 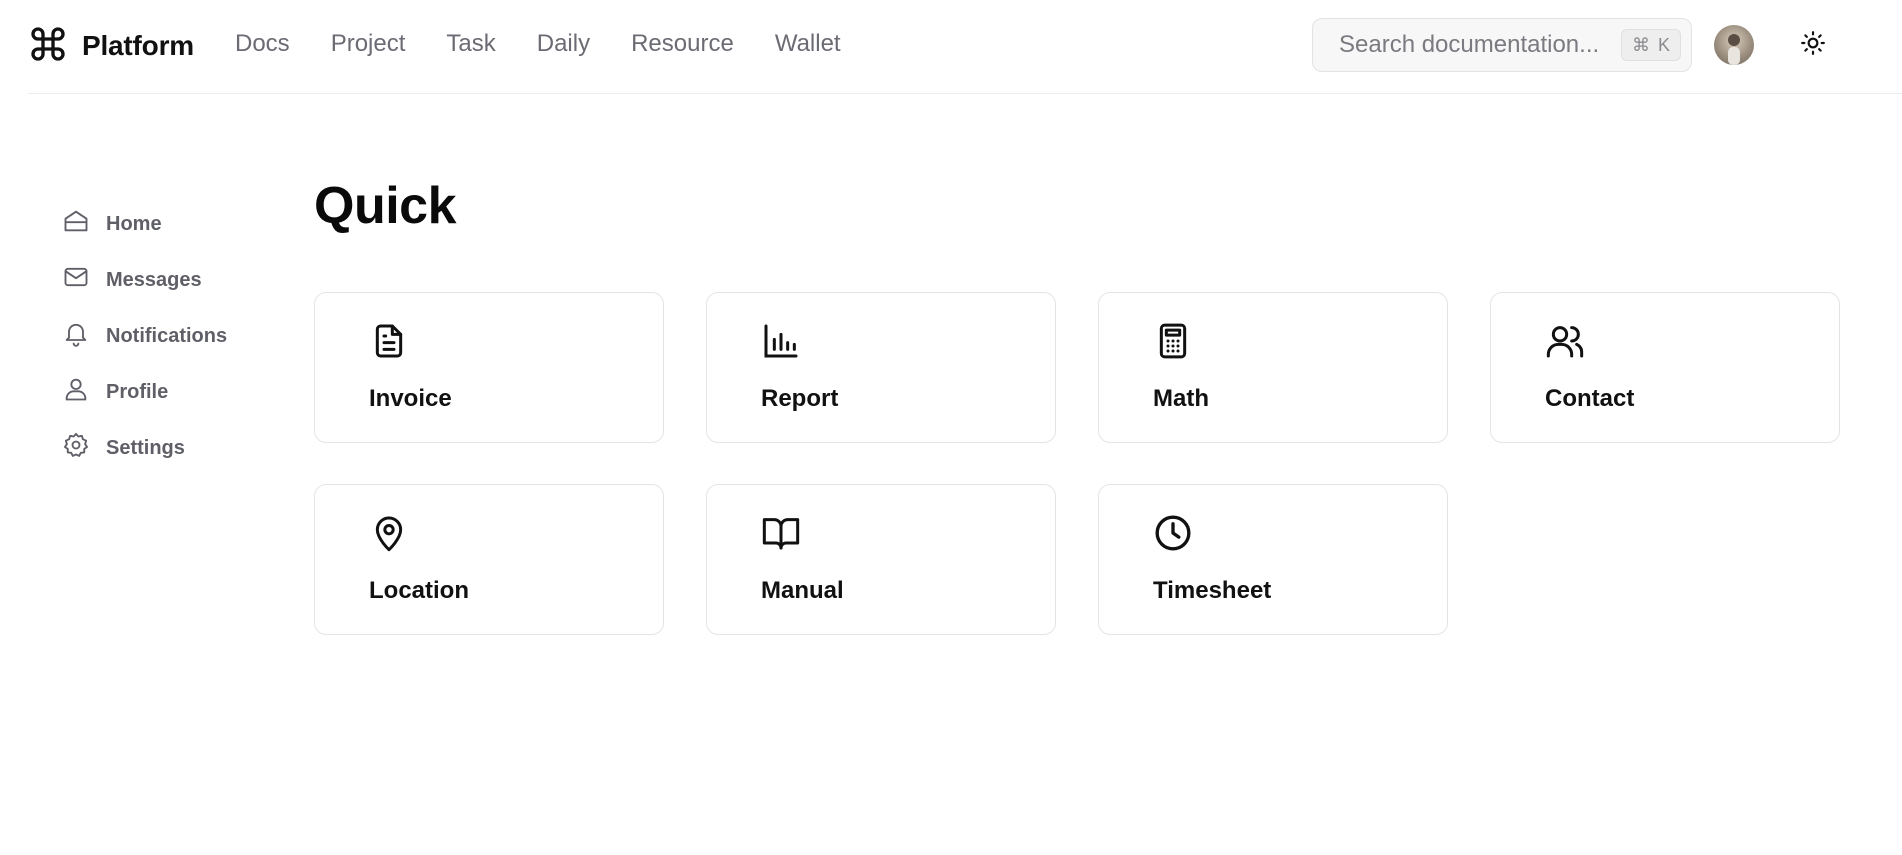 I want to click on sidebar-item-notifications: Notifications, so click(x=172, y=336).